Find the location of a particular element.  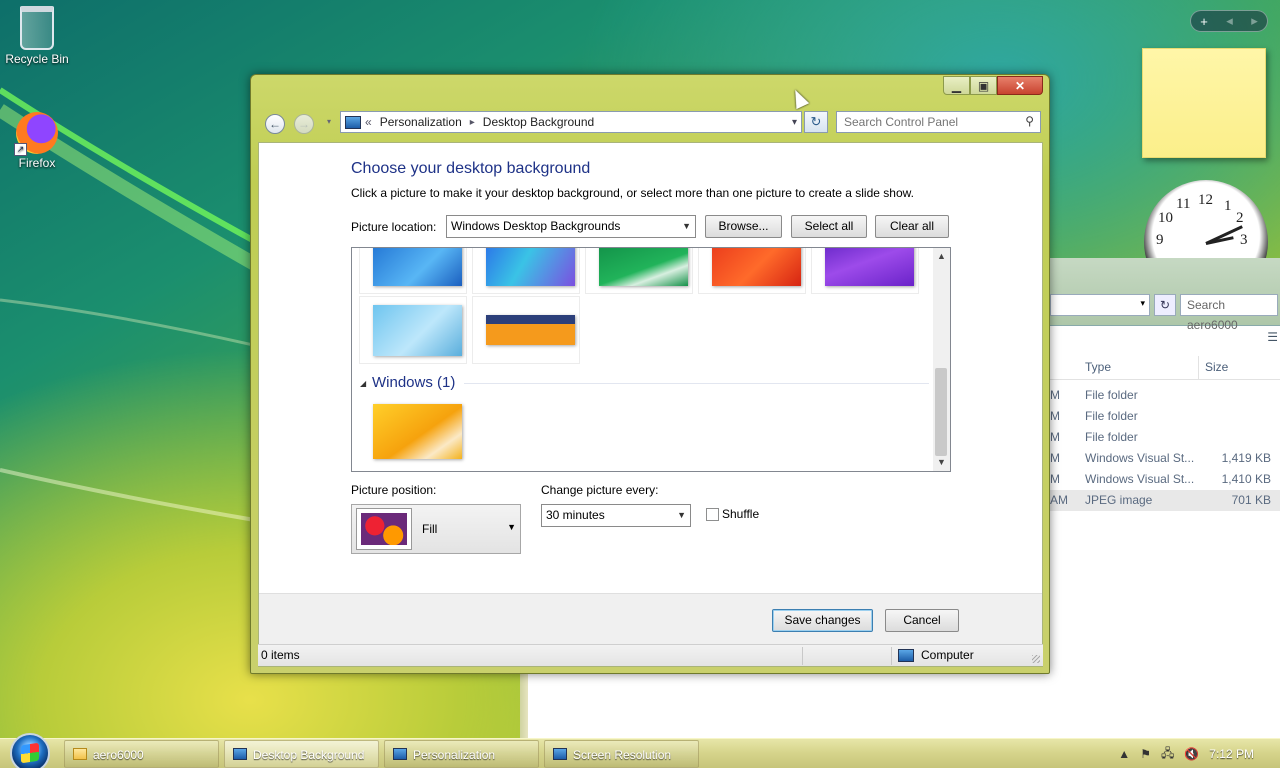

explorer-refresh-button: ↻ is located at coordinates (1165, 305).